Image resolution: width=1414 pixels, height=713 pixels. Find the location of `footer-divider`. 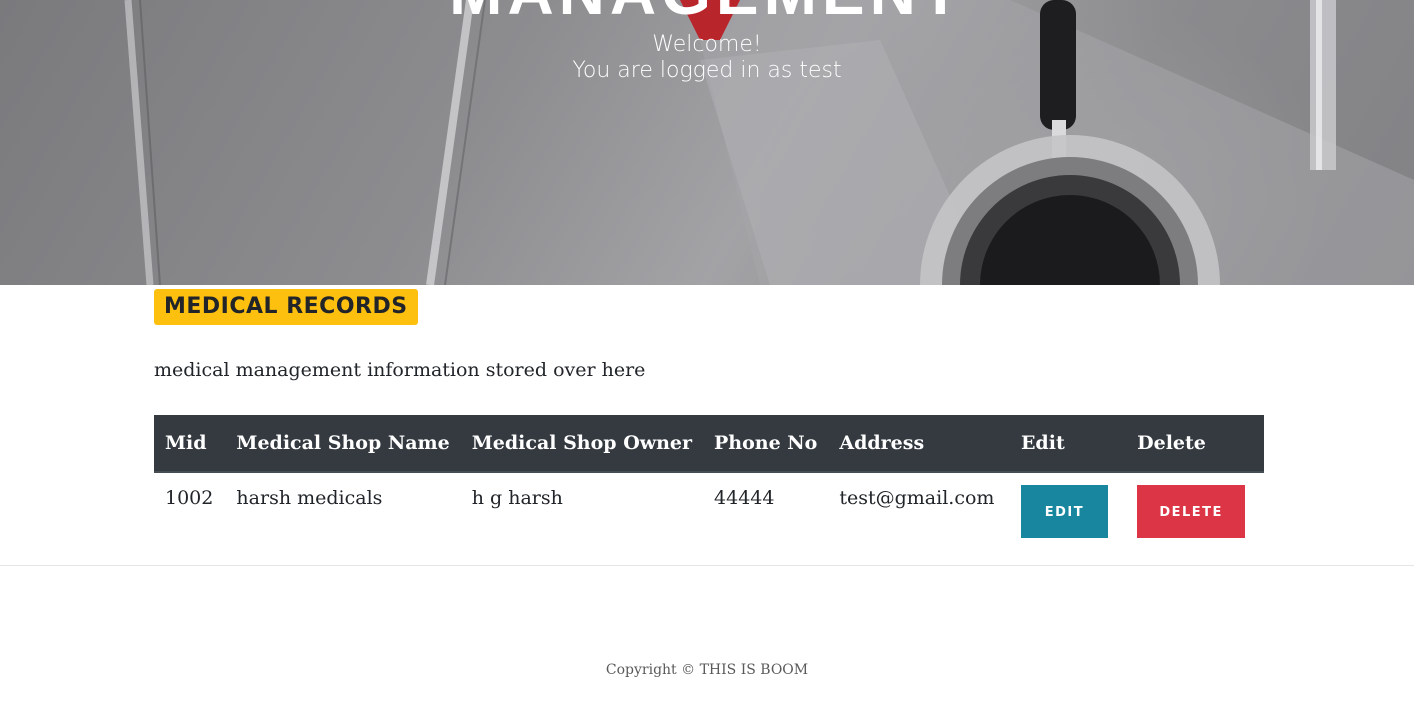

footer-divider is located at coordinates (707, 565).